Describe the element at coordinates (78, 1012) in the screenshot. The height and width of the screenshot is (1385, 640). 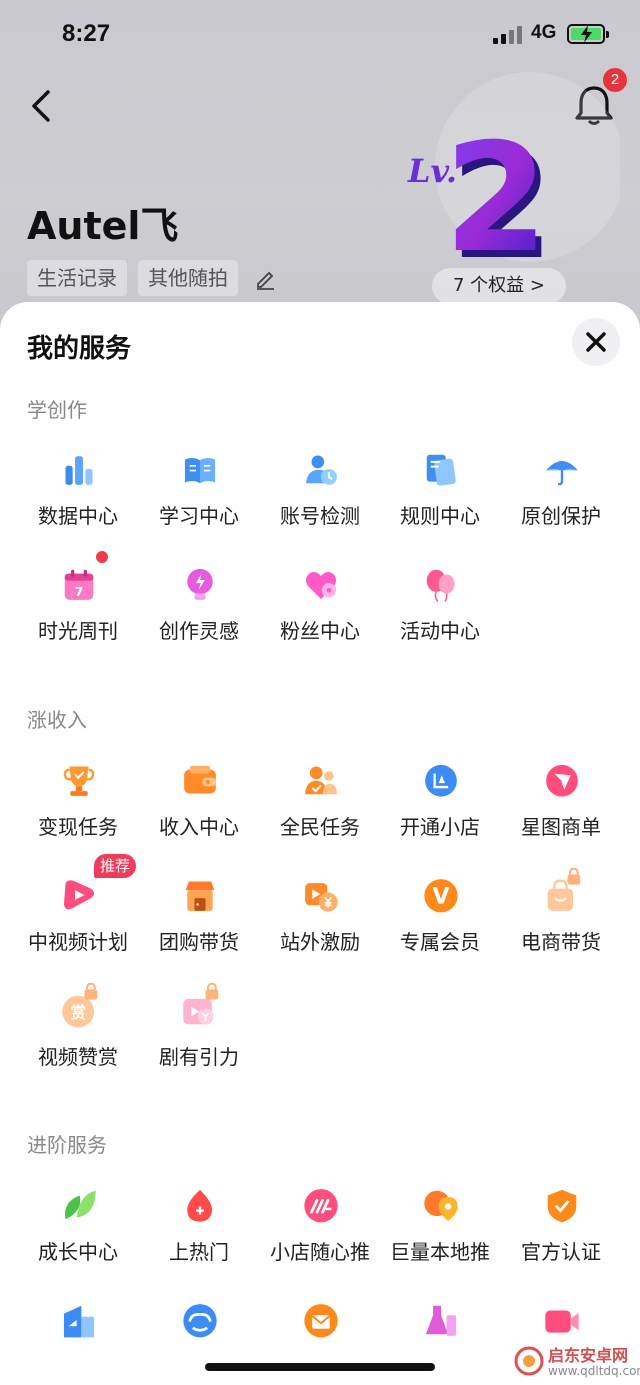
I see `svg-text: 赏` at that location.